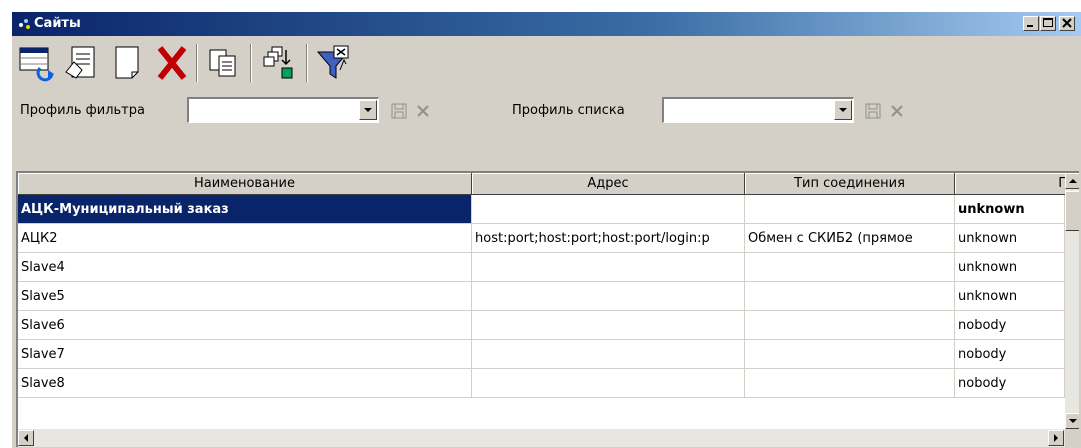 This screenshot has height=448, width=1081. What do you see at coordinates (82, 110) in the screenshot?
I see `filter-profile-label: Профиль фильтра` at bounding box center [82, 110].